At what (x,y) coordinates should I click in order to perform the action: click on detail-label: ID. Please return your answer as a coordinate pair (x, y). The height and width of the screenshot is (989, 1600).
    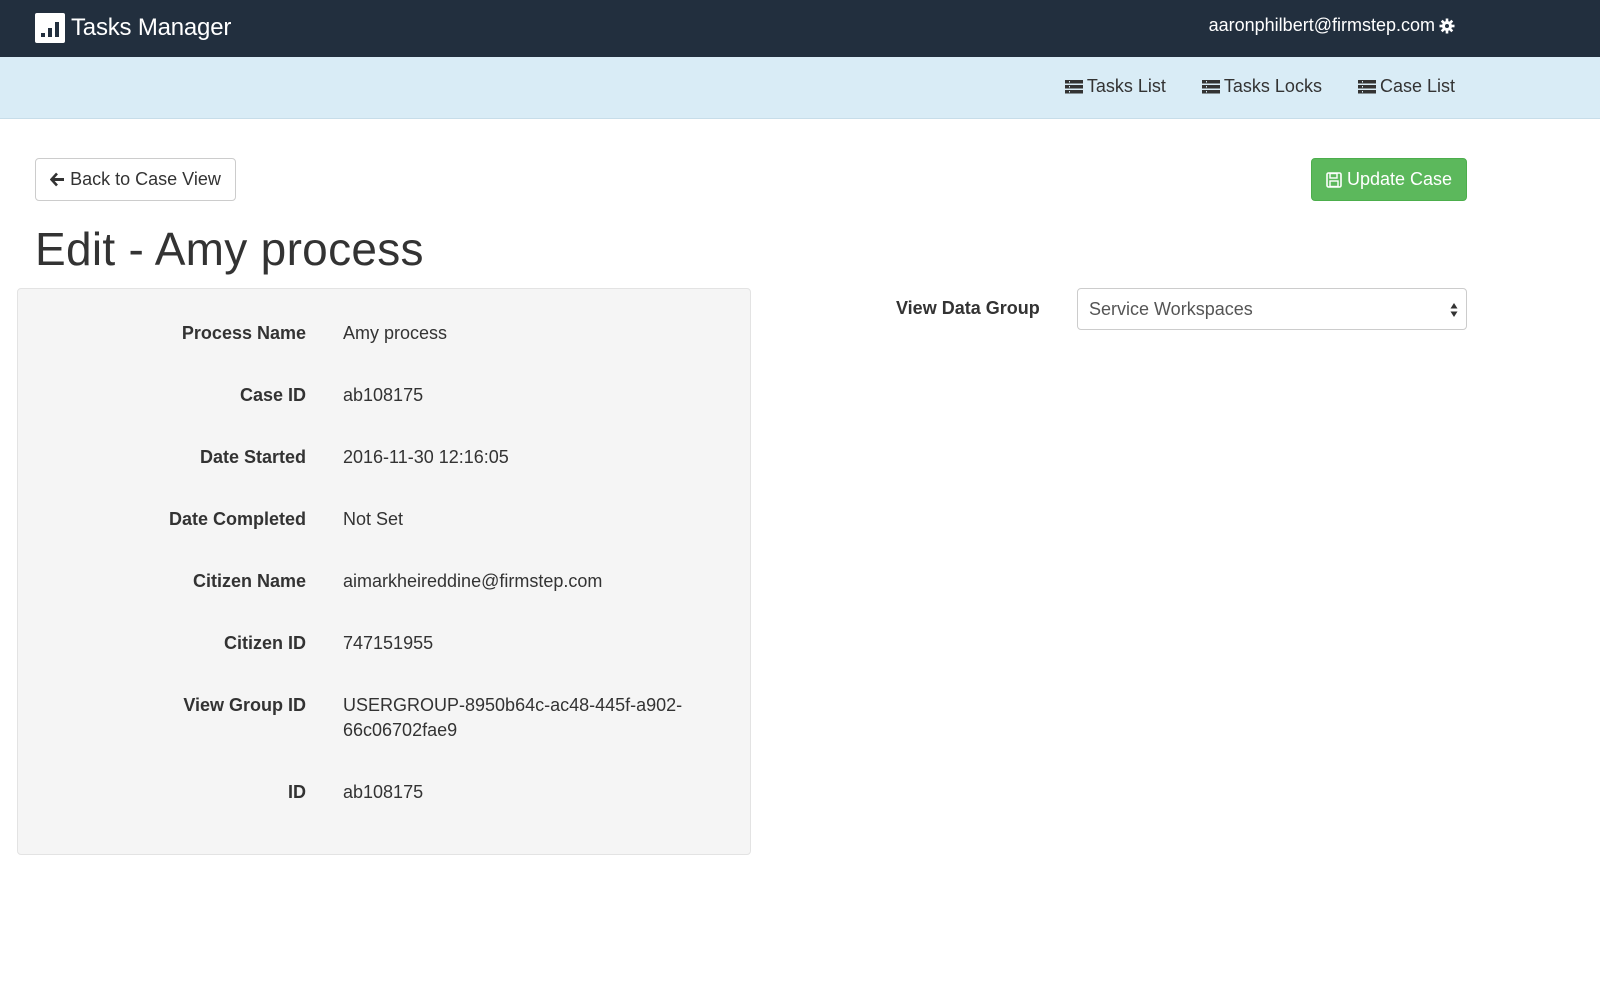
    Looking at the image, I should click on (297, 792).